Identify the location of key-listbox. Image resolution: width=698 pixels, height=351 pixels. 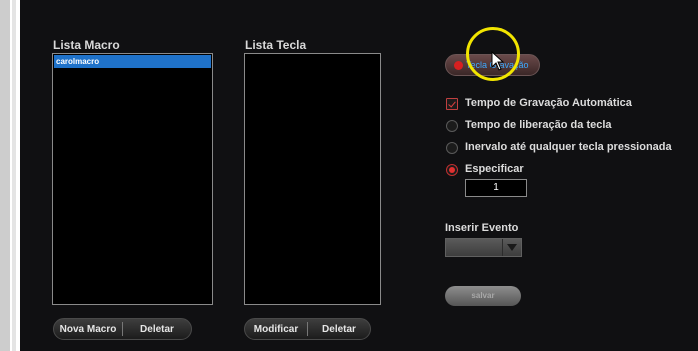
(312, 179).